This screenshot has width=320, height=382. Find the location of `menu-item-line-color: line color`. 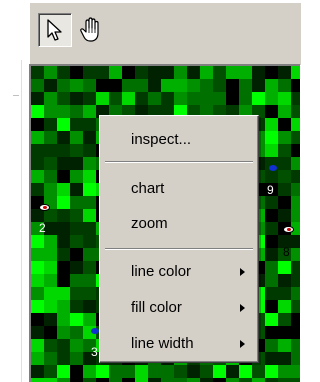

menu-item-line-color: line color is located at coordinates (179, 272).